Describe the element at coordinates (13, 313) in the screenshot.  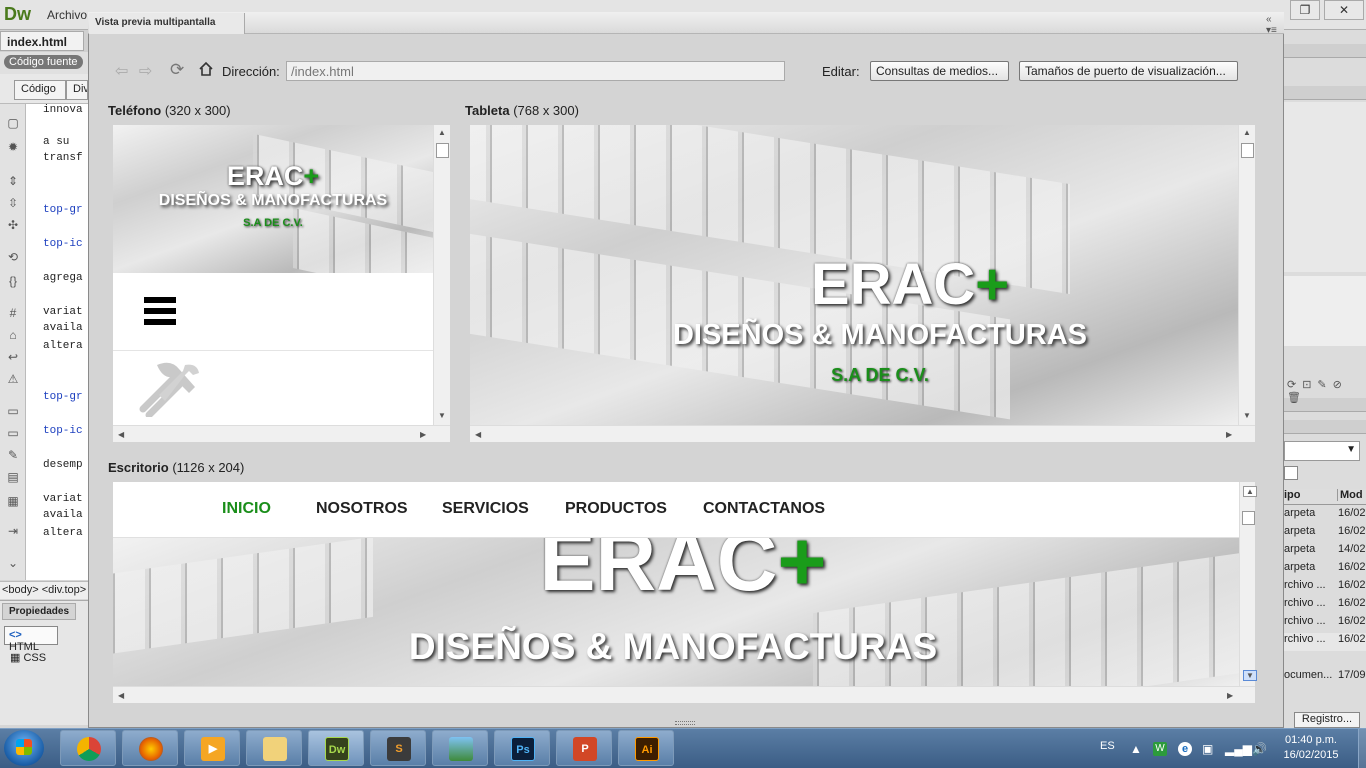
I see `line-numbers-icon: #` at that location.